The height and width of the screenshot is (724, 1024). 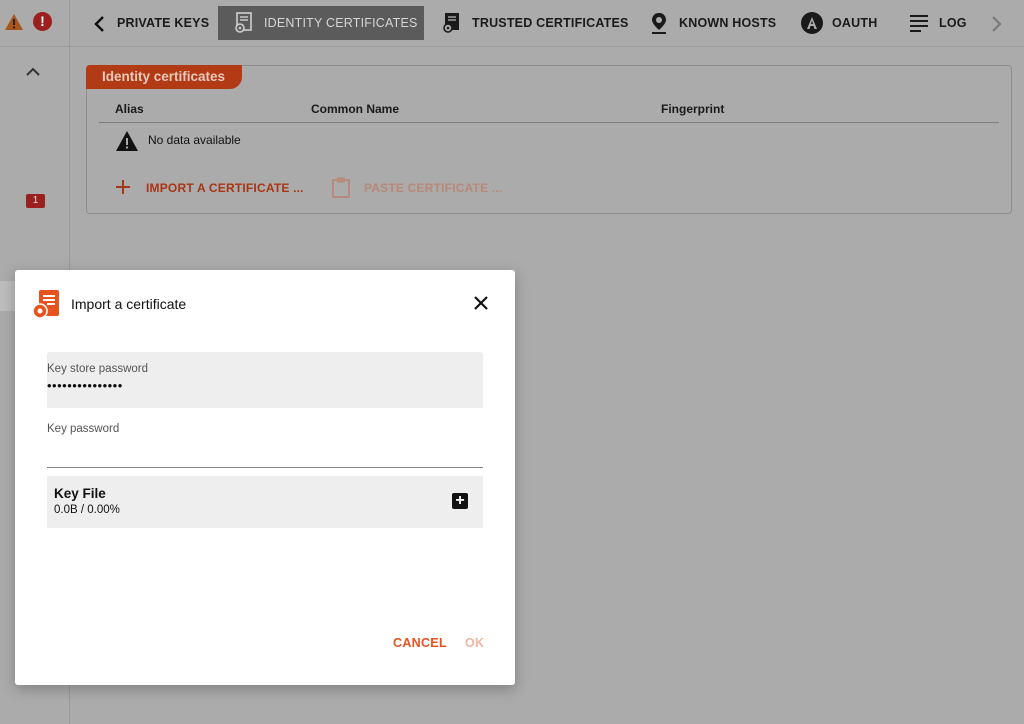 What do you see at coordinates (97, 369) in the screenshot?
I see `keystore-password-label: Key store password` at bounding box center [97, 369].